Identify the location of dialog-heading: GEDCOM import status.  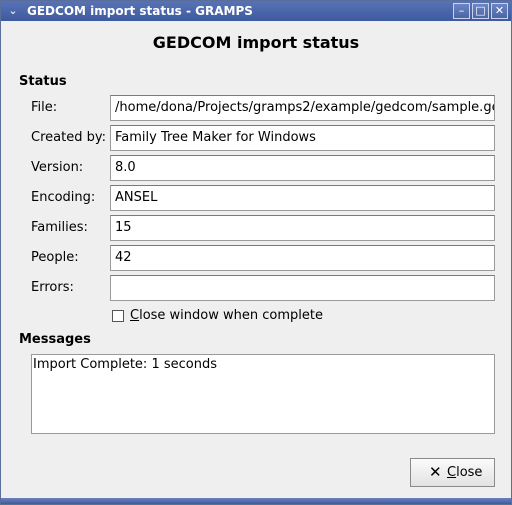
(256, 42).